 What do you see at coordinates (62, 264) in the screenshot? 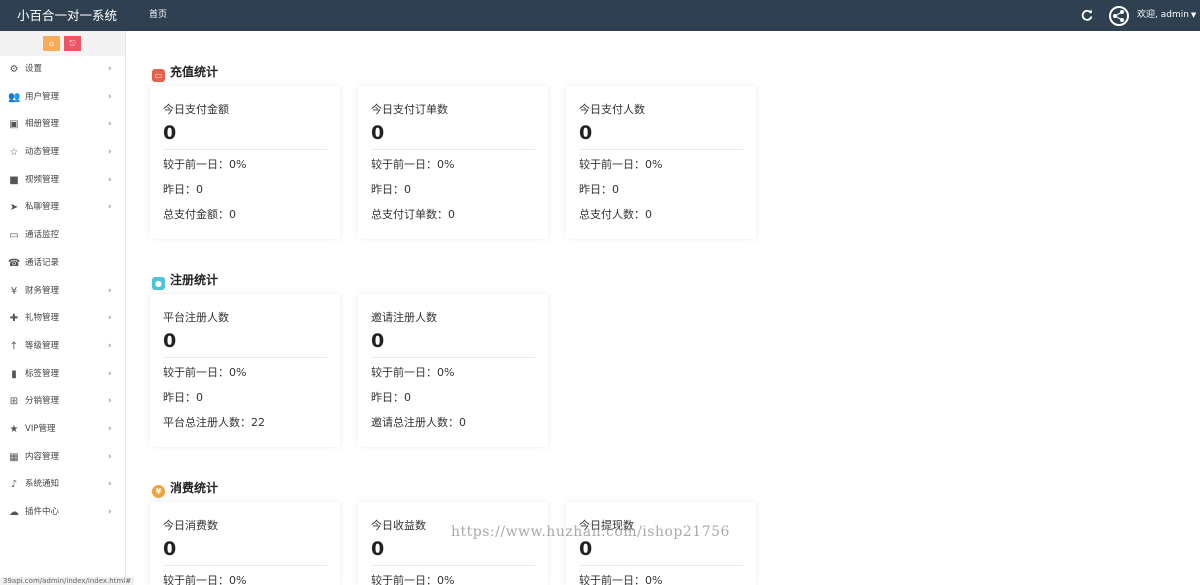
I see `sidebar-item: ☎ 通话记录` at bounding box center [62, 264].